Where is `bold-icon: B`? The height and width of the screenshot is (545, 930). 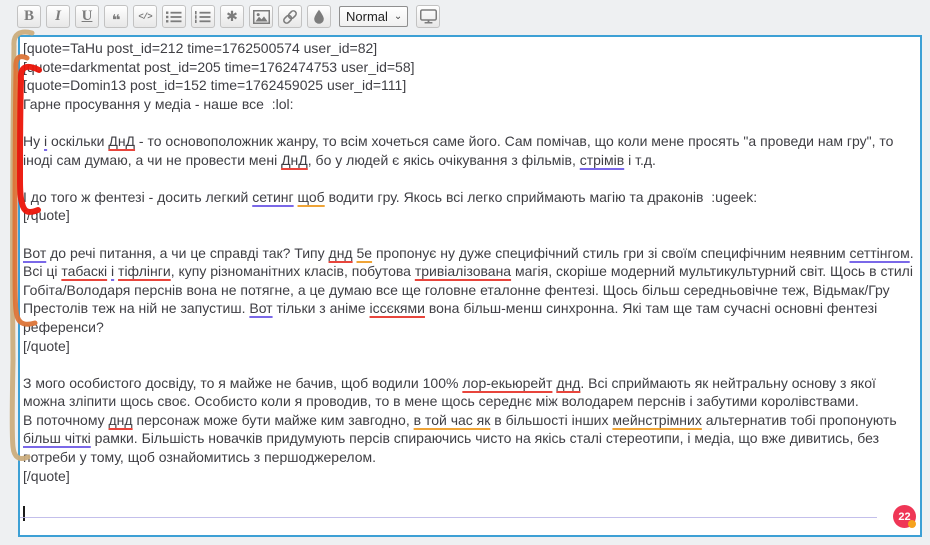 bold-icon: B is located at coordinates (28, 16).